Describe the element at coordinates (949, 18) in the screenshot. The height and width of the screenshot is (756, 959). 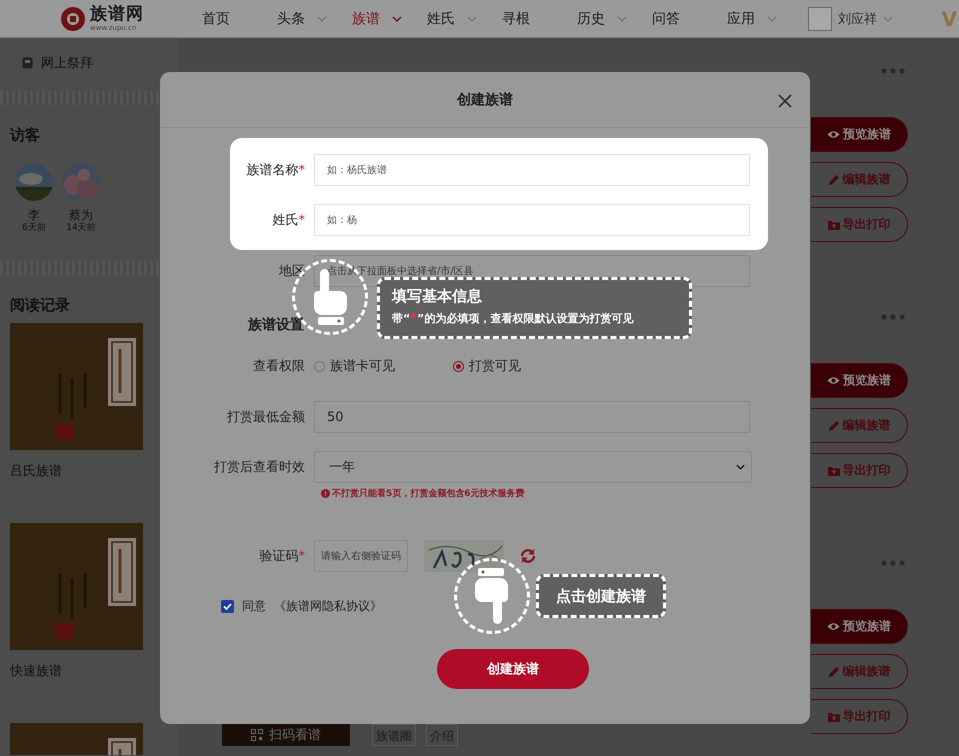
I see `vip-label: V` at that location.